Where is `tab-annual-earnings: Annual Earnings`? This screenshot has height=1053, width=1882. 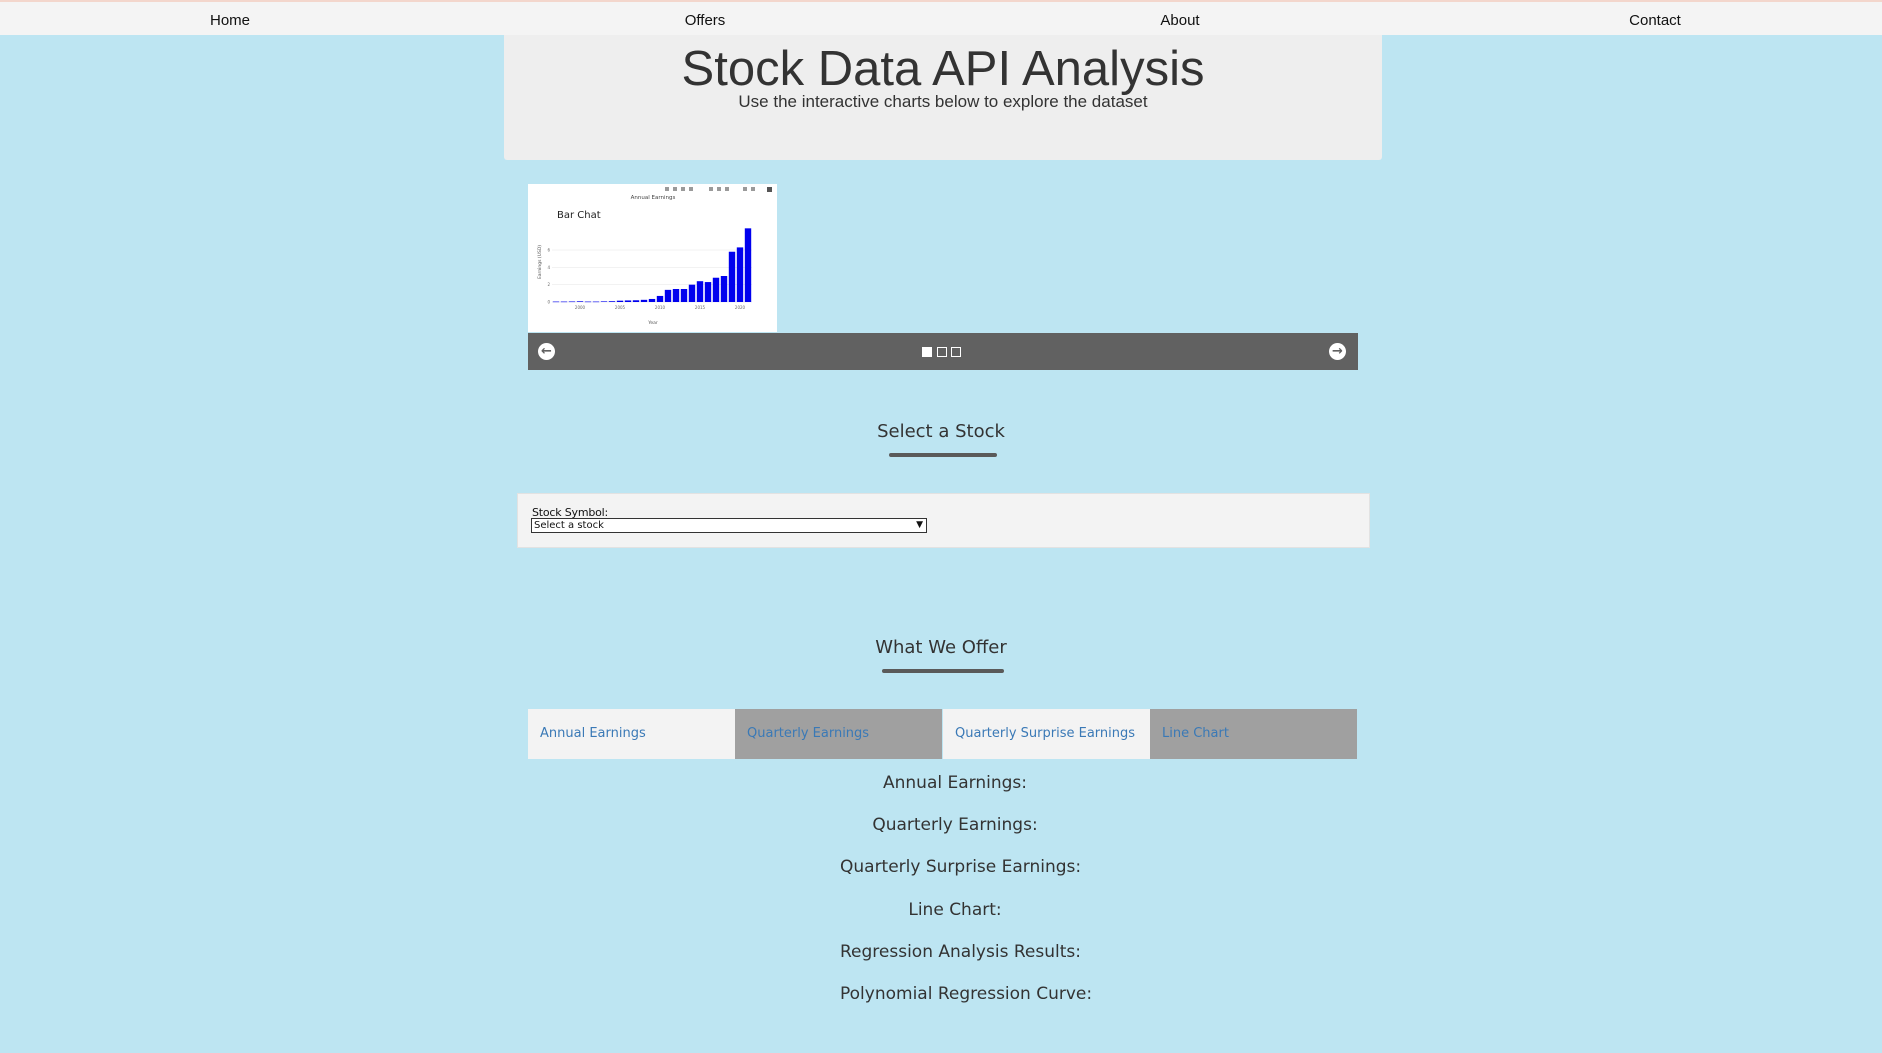 tab-annual-earnings: Annual Earnings is located at coordinates (631, 734).